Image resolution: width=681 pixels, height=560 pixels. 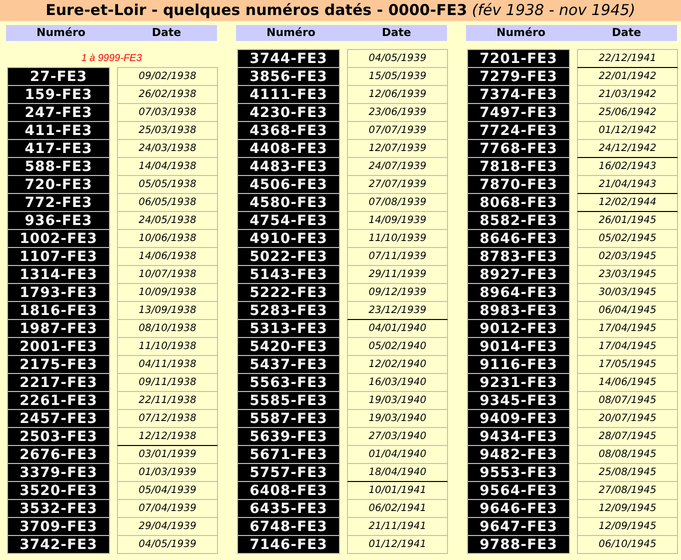 I want to click on date-cell: 14/09/1939, so click(x=397, y=221).